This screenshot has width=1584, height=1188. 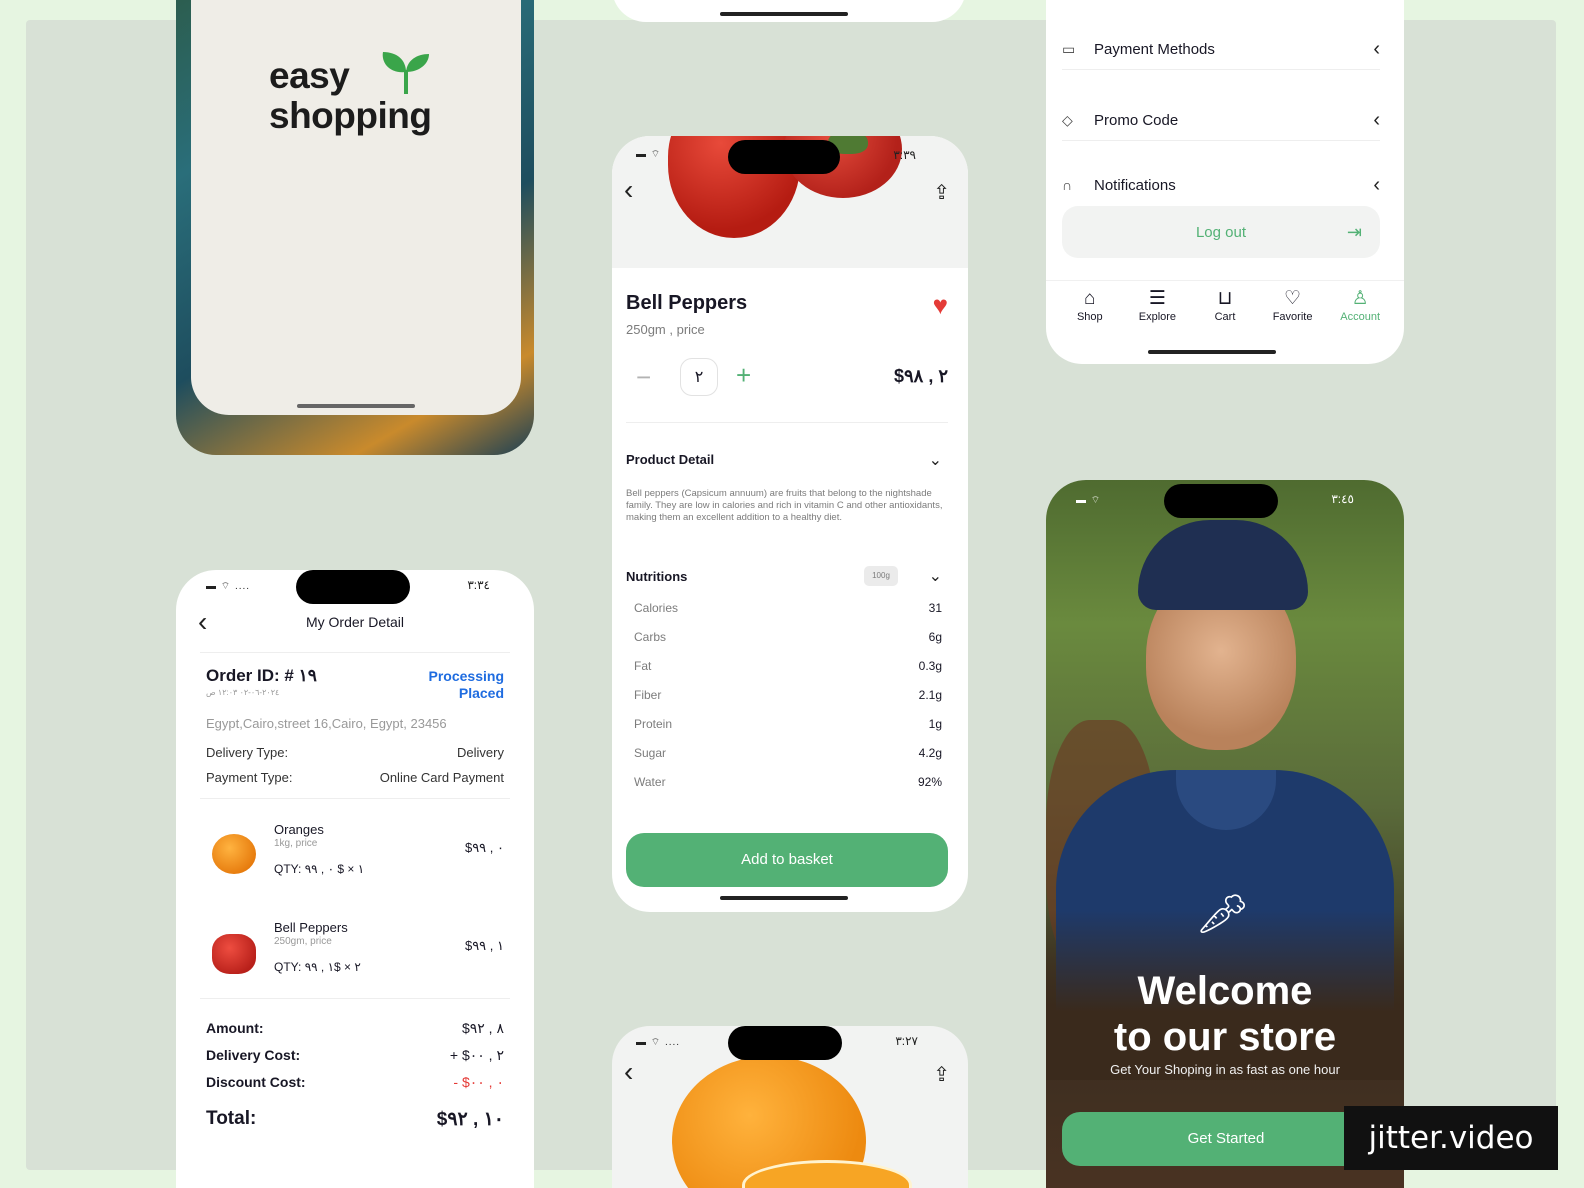 What do you see at coordinates (787, 860) in the screenshot?
I see `add-to-basket-button: Add to basket` at bounding box center [787, 860].